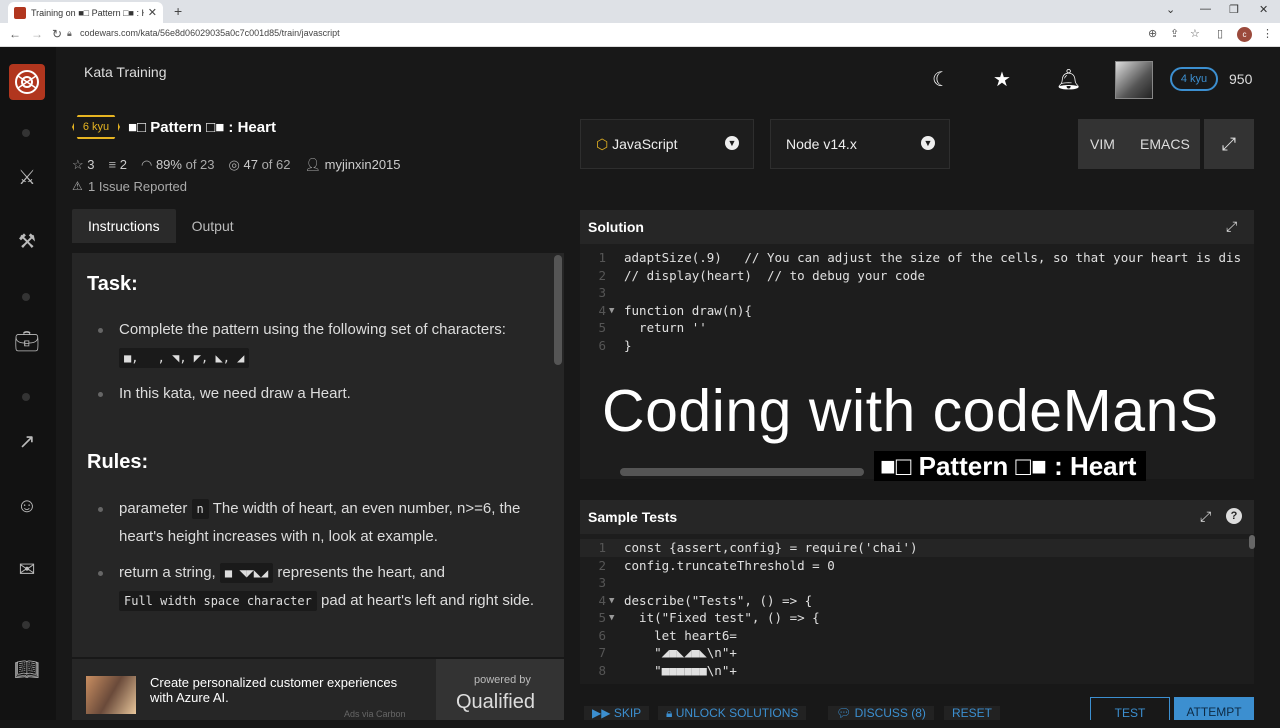  I want to click on minimize-icon: —, so click(1205, 9).